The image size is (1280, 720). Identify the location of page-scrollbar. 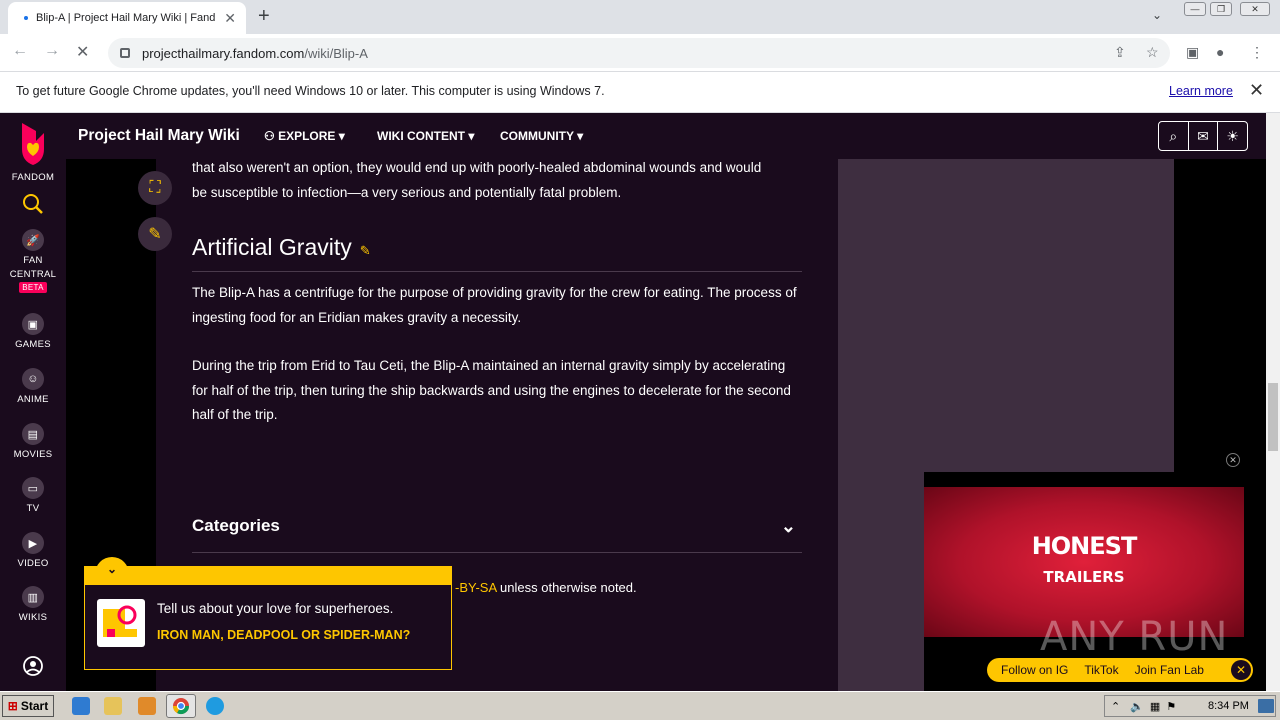
(1273, 402).